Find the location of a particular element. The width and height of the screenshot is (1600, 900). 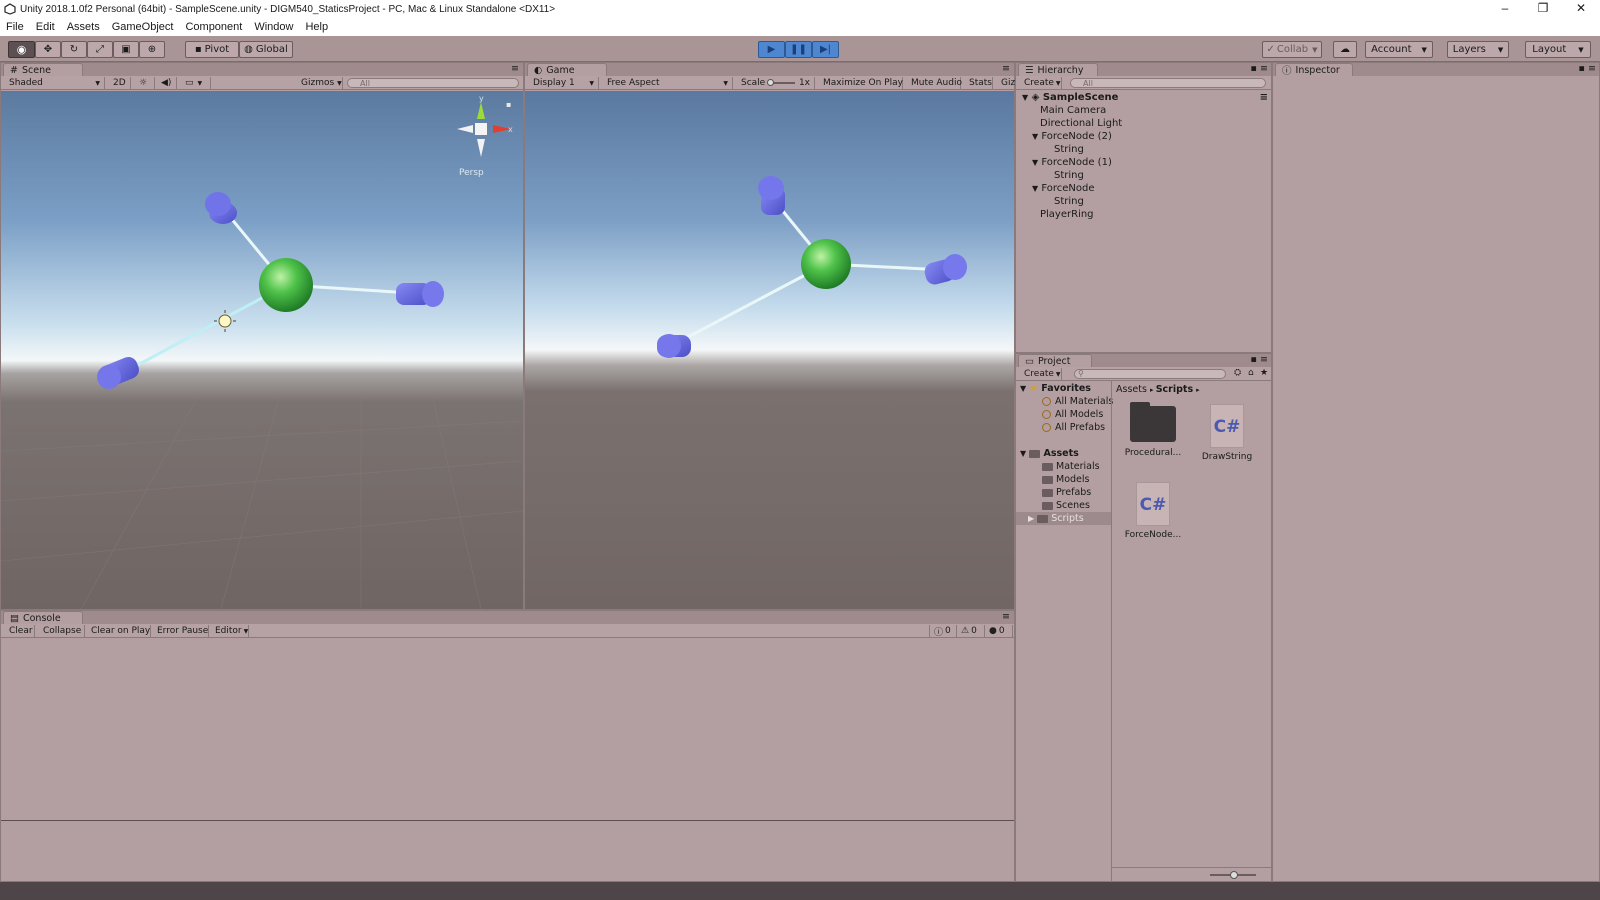

folder-scripts: ▶ Scripts is located at coordinates (1064, 518).